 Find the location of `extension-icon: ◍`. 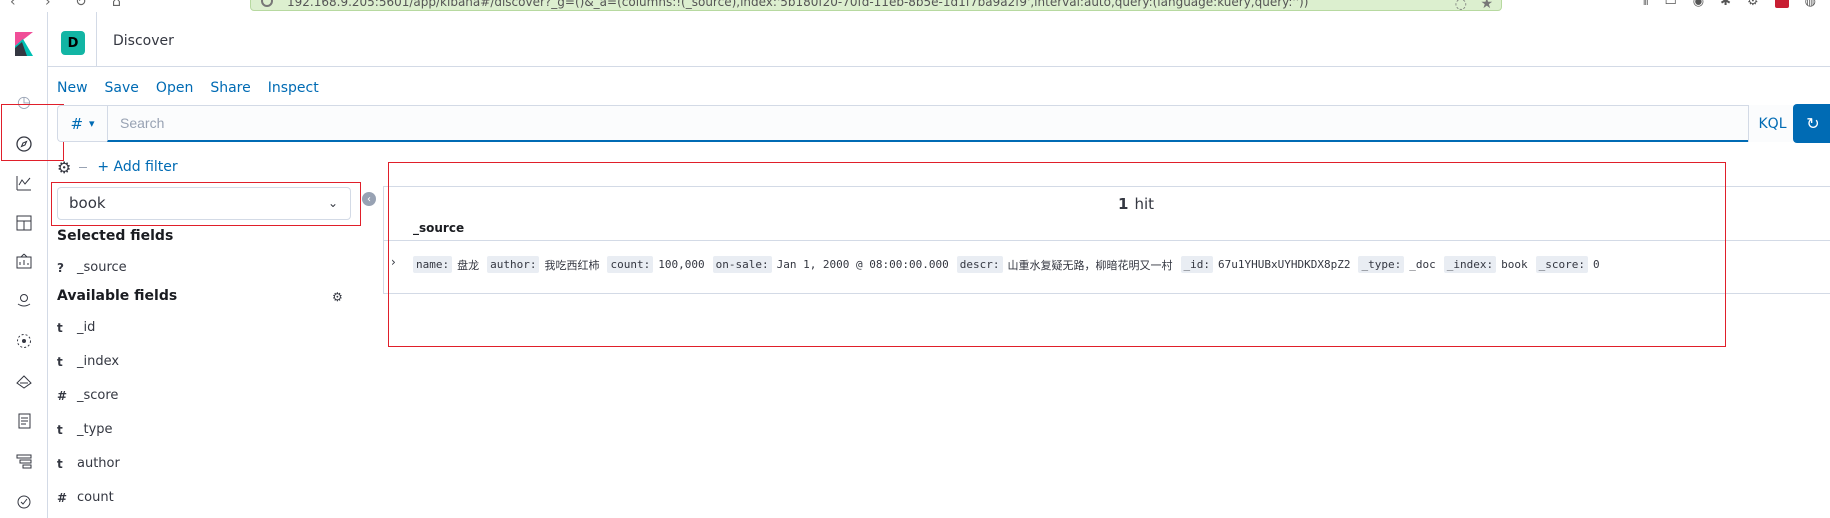

extension-icon: ◍ is located at coordinates (1810, 4).